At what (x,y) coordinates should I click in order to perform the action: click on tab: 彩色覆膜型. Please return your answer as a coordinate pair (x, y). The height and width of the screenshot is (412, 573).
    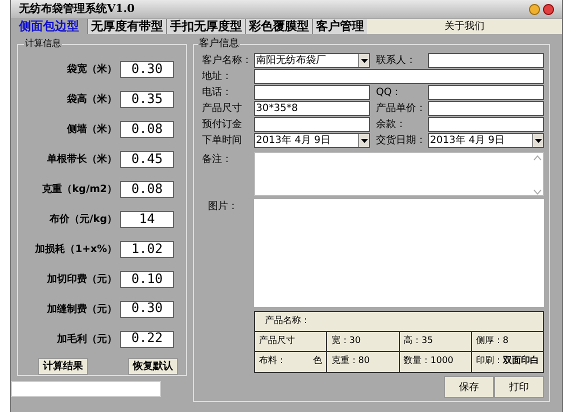
    Looking at the image, I should click on (278, 26).